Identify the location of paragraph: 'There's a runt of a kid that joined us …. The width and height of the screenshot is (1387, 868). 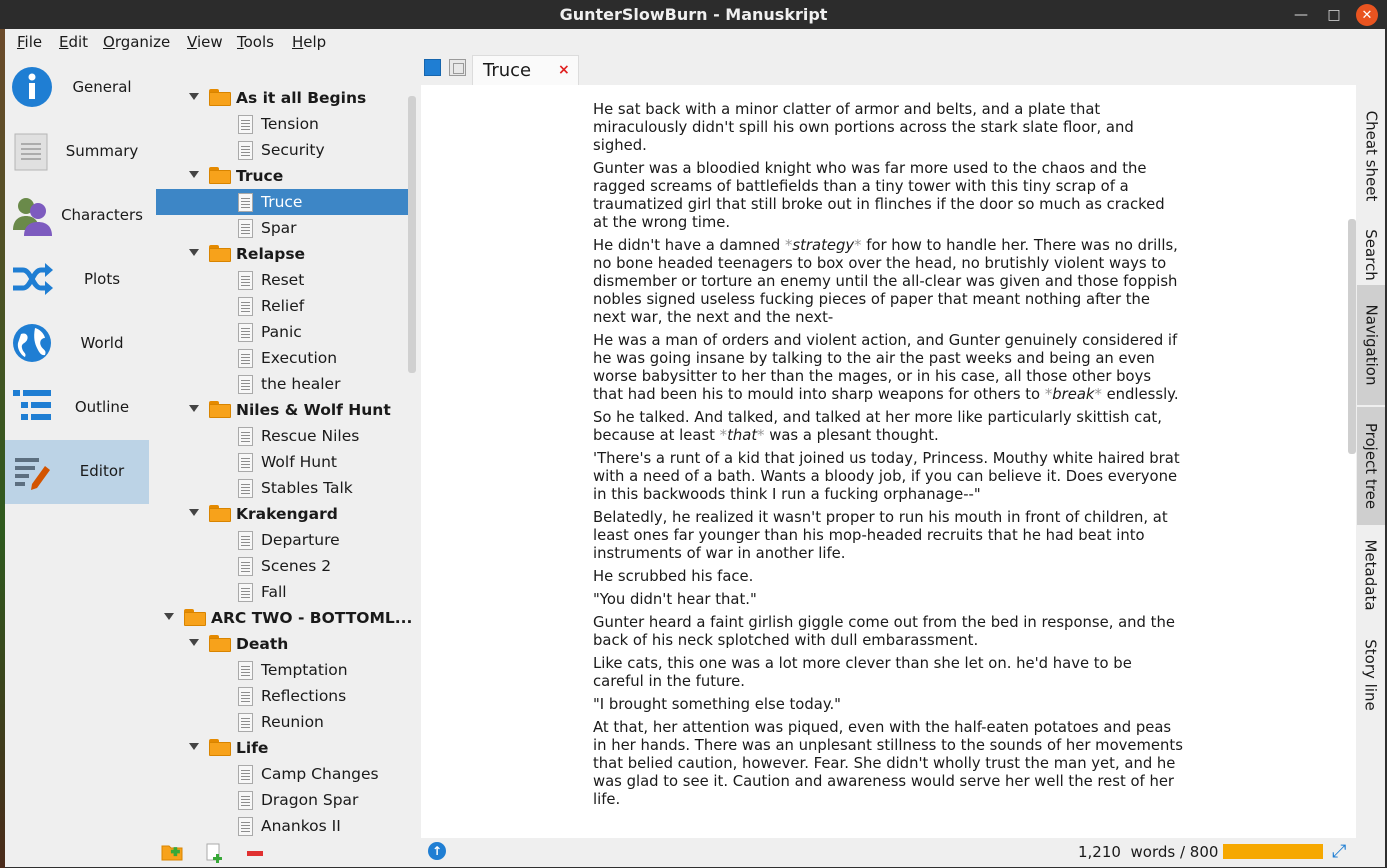
(888, 477).